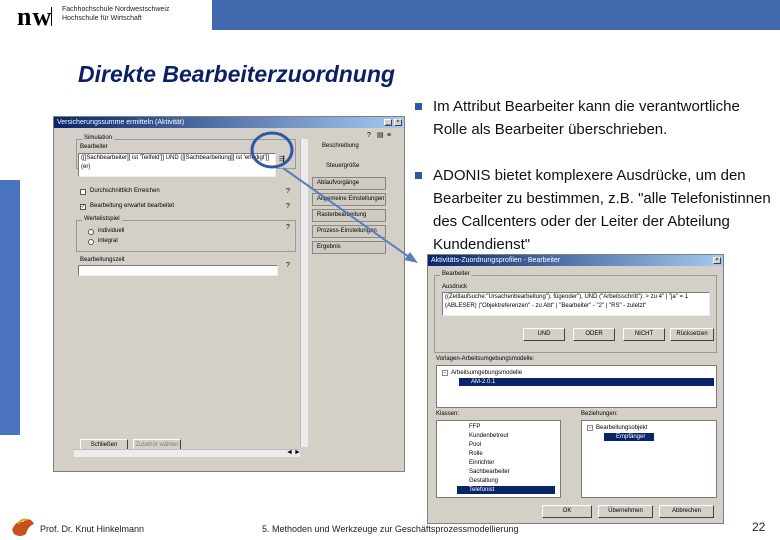 The height and width of the screenshot is (540, 780). Describe the element at coordinates (92, 529) in the screenshot. I see `footer-author: Prof. Dr. Knut Hinkelmann` at that location.